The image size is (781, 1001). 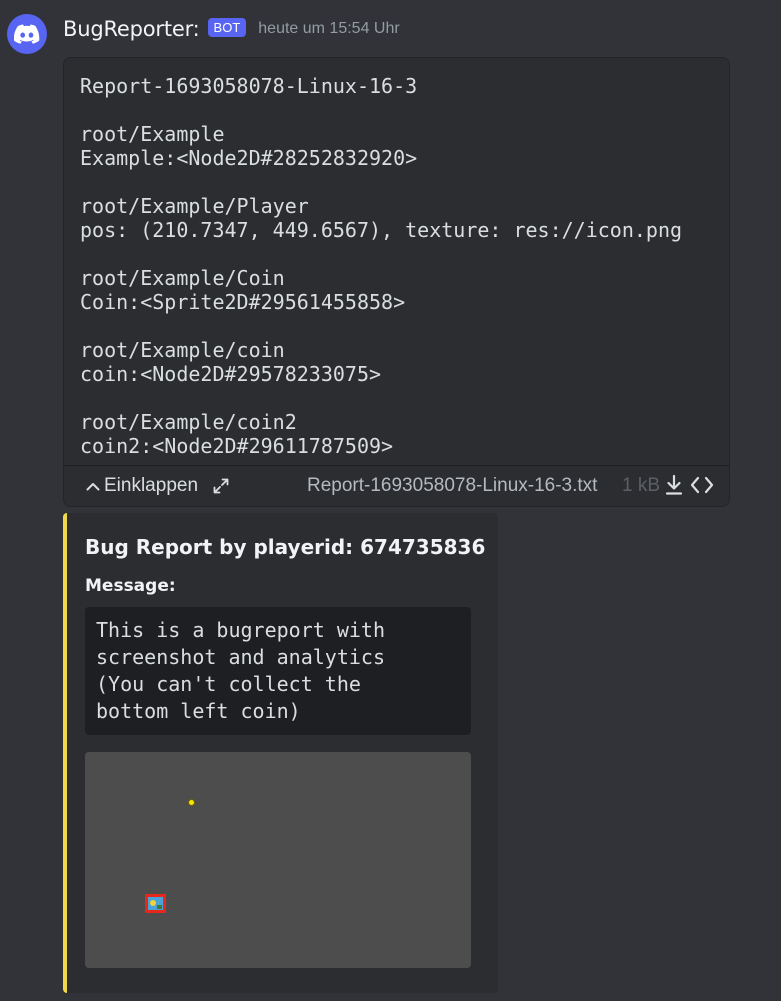 I want to click on message-header: BugReporter: BOT heute um 15:54 Uhr, so click(x=231, y=29).